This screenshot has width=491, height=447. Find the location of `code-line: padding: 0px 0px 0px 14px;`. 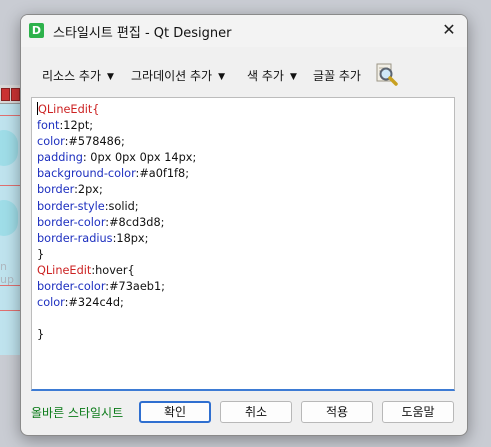

code-line: padding: 0px 0px 0px 14px; is located at coordinates (243, 158).